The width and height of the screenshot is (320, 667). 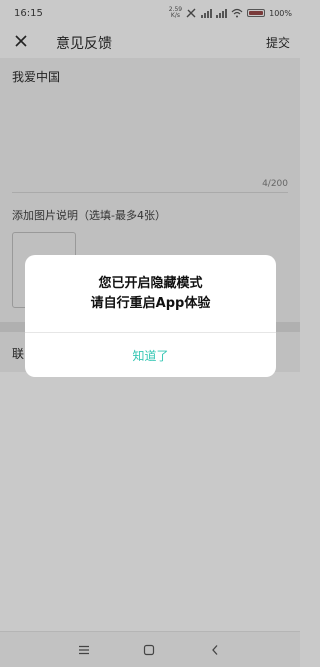 I want to click on net-speed-unit: K/s, so click(x=175, y=15).